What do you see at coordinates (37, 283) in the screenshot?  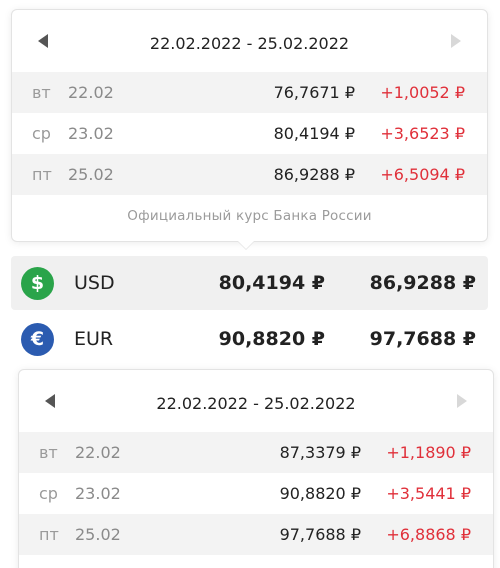 I see `dollar-icon: $` at bounding box center [37, 283].